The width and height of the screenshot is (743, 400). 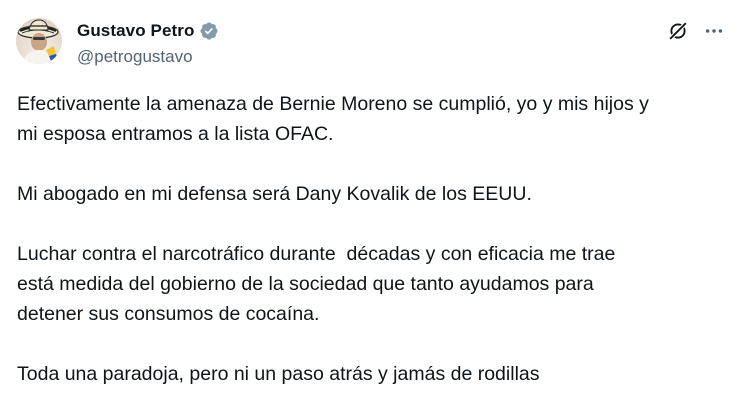 I want to click on more-options-icon, so click(x=714, y=31).